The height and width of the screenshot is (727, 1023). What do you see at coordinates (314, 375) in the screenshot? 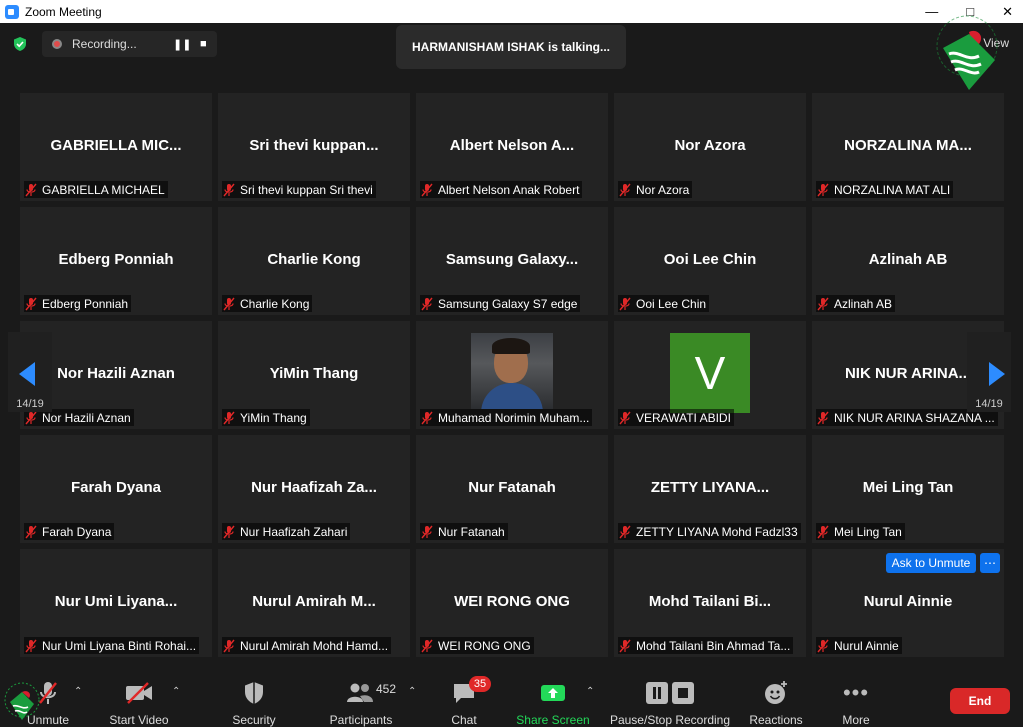
I see `participant-tile: YiMin Thang YiMin Thang` at bounding box center [314, 375].